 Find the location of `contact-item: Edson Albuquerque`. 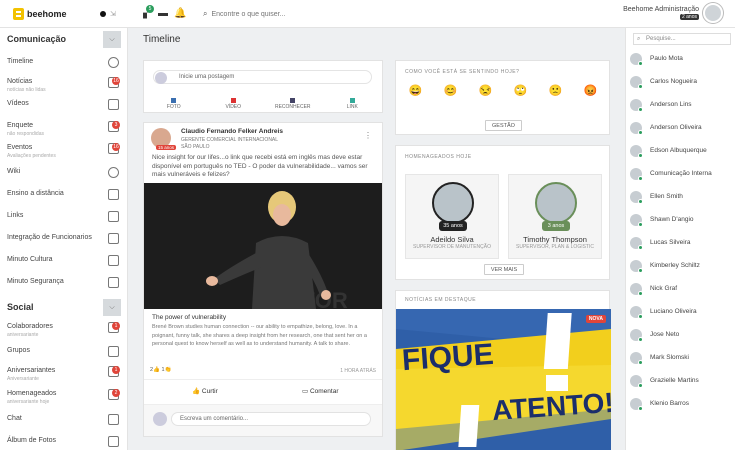

contact-item: Edson Albuquerque is located at coordinates (680, 152).